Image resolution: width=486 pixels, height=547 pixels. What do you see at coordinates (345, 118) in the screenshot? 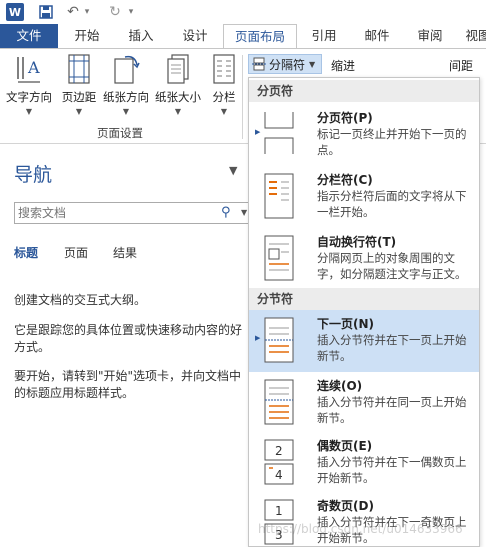
I see `page-break-title: 分页符(P)` at bounding box center [345, 118].